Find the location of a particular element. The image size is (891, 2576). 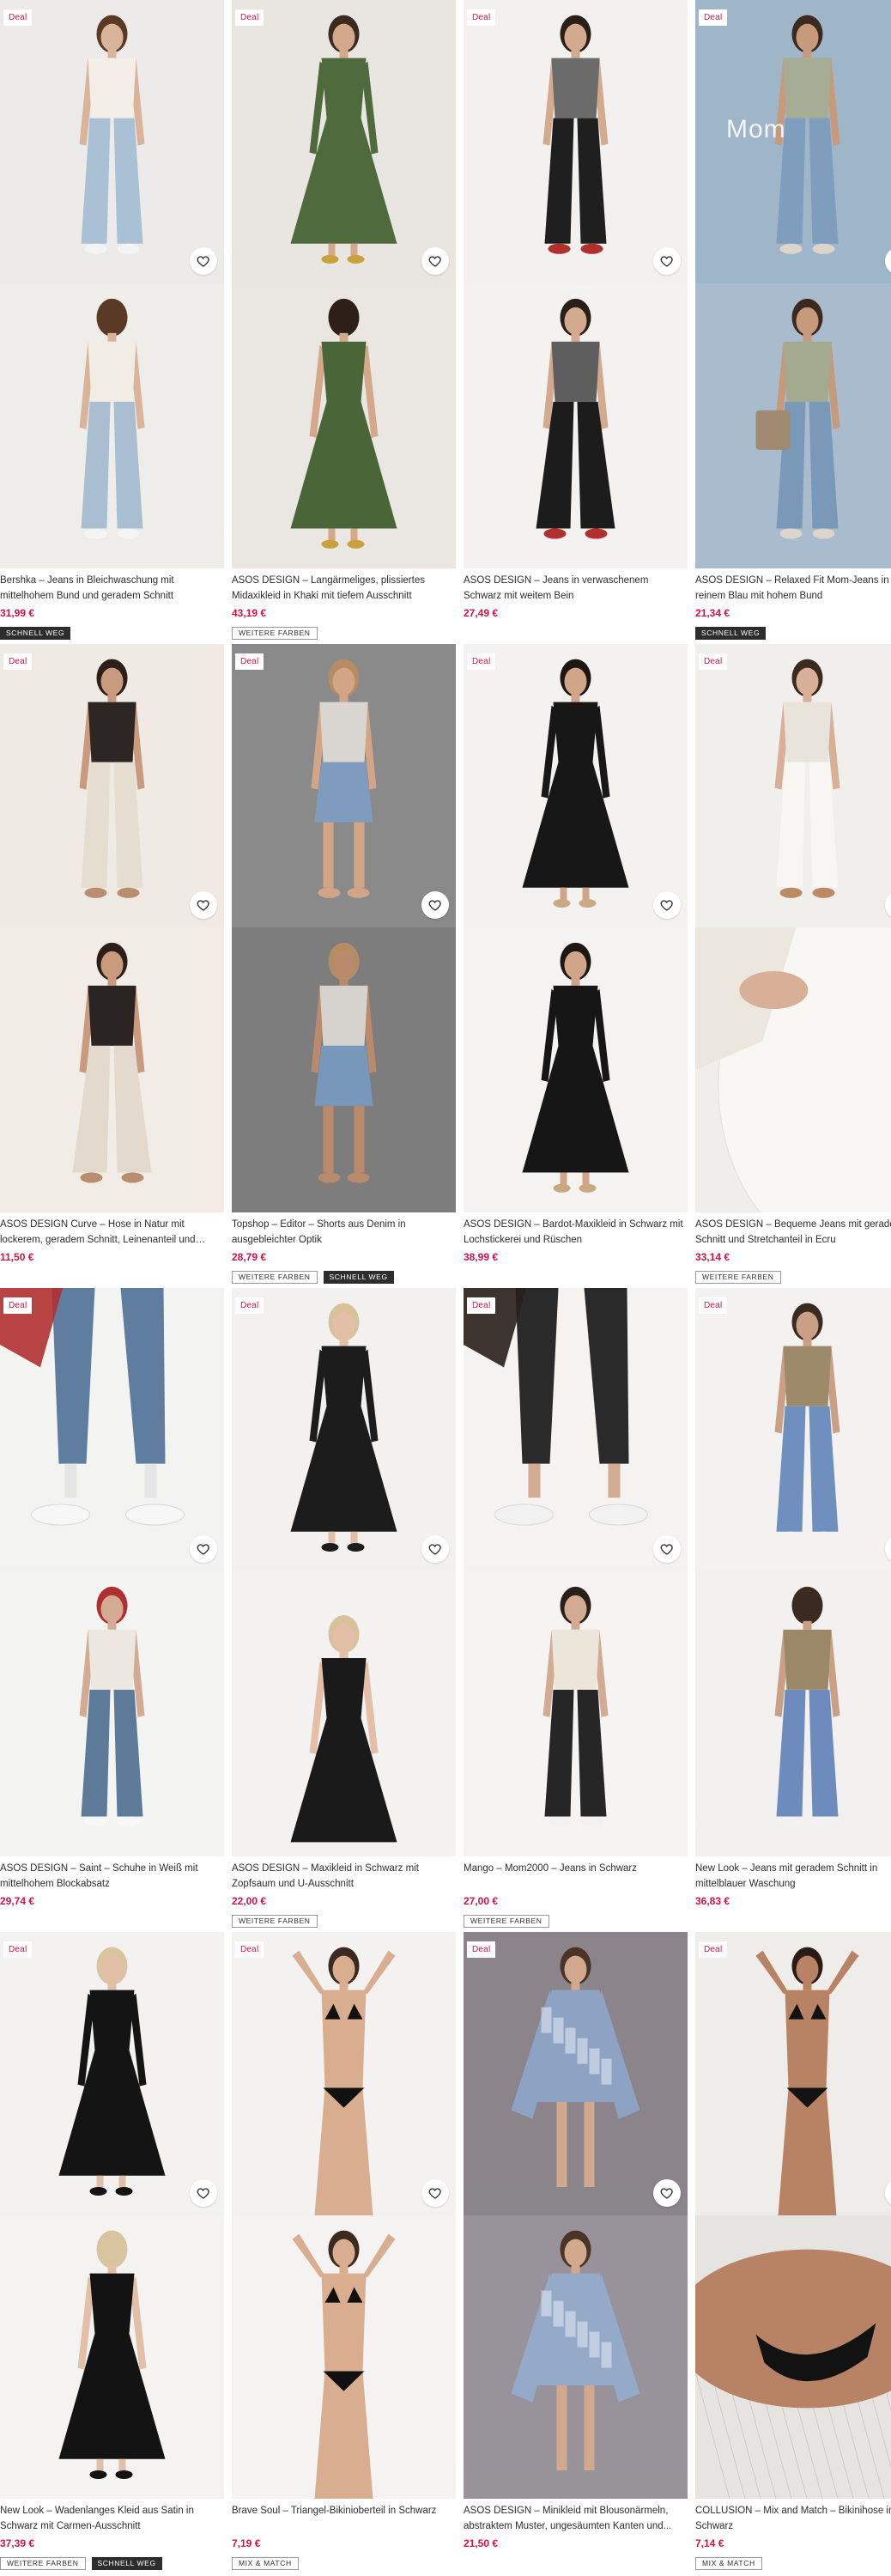

product-badges: Weitere Farben is located at coordinates (507, 1922).